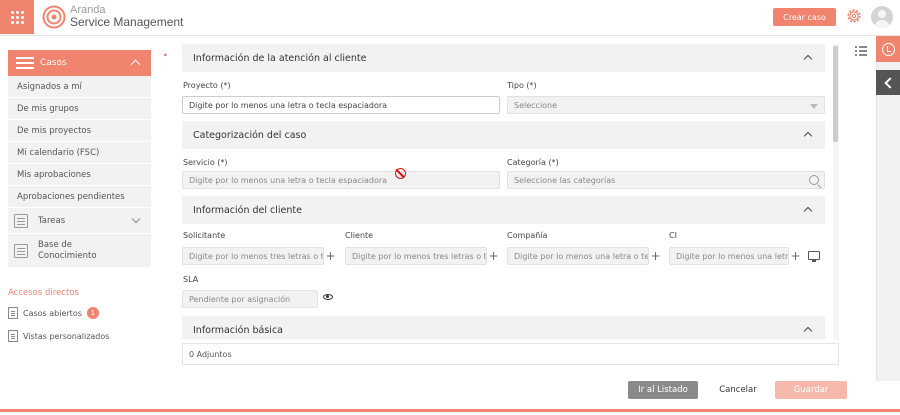 Image resolution: width=900 pixels, height=415 pixels. What do you see at coordinates (79, 153) in the screenshot?
I see `sidebar-item-calendar: Mi calendario (FSC)` at bounding box center [79, 153].